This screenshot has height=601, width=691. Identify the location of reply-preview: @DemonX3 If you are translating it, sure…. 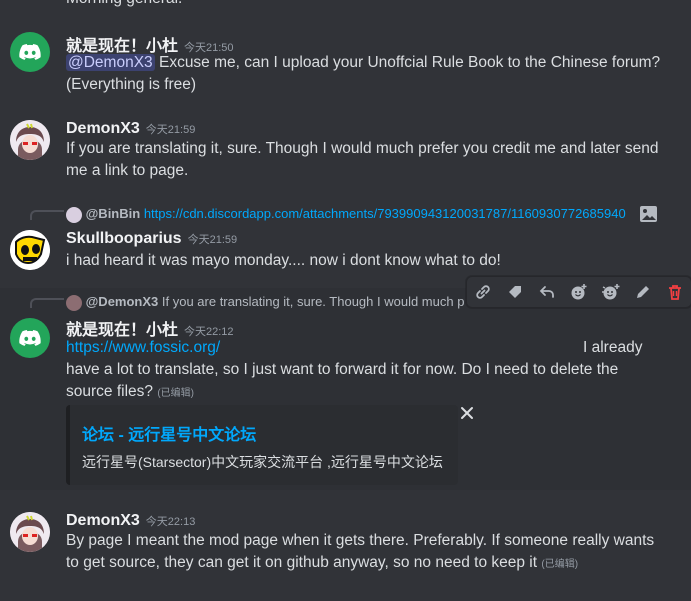
(286, 302).